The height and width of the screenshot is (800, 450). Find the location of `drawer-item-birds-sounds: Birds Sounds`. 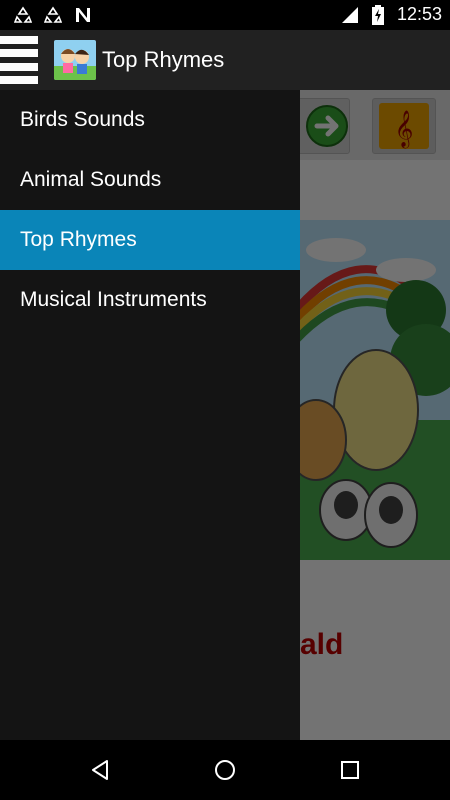

drawer-item-birds-sounds: Birds Sounds is located at coordinates (150, 120).